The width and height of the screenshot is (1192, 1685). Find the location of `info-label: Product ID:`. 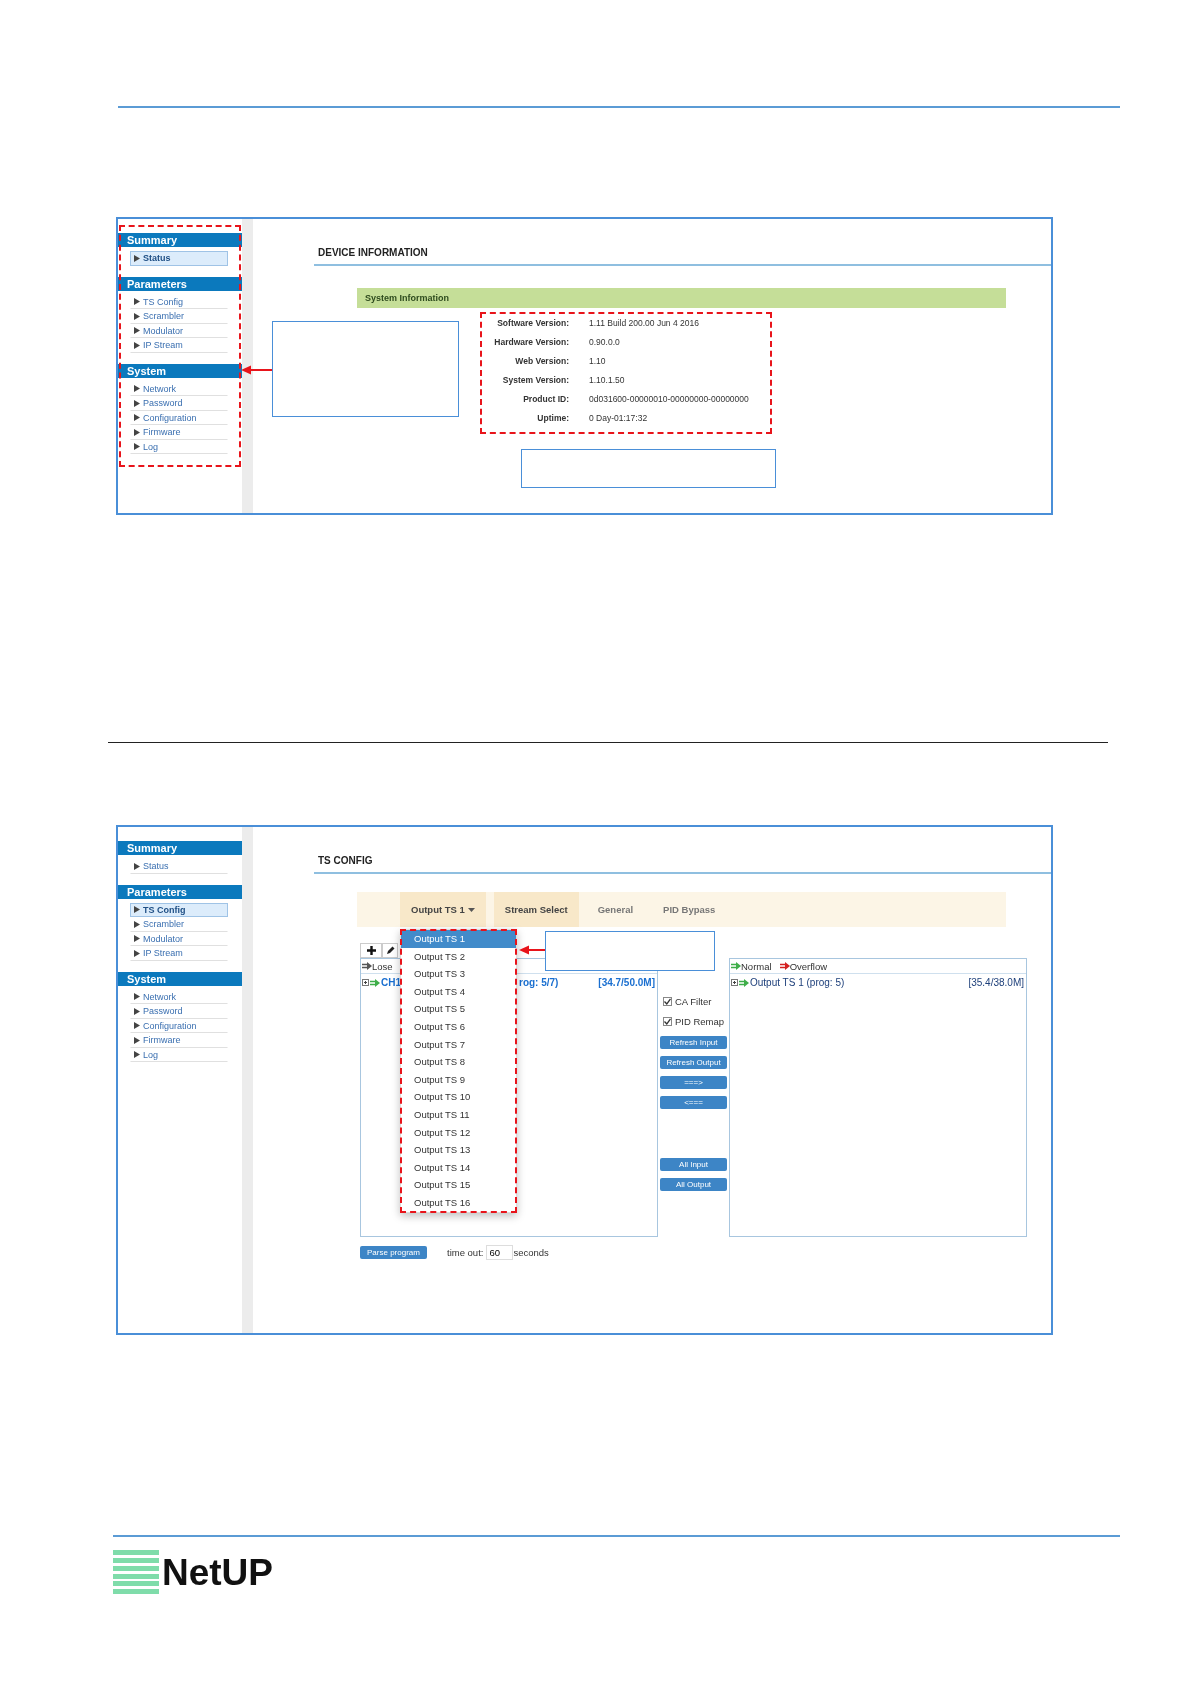

info-label: Product ID: is located at coordinates (545, 399).